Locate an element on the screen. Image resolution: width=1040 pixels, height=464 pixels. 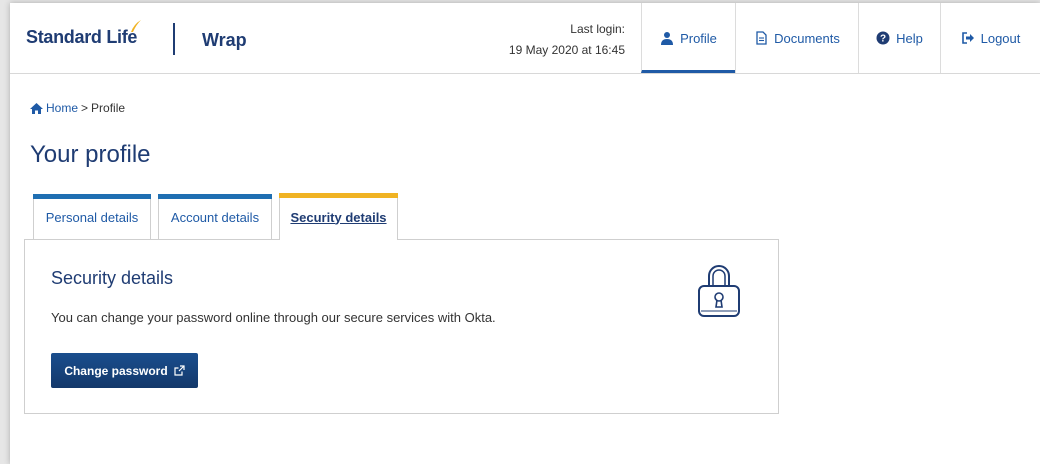
breadcrumb: Home > Profile is located at coordinates (77, 108).